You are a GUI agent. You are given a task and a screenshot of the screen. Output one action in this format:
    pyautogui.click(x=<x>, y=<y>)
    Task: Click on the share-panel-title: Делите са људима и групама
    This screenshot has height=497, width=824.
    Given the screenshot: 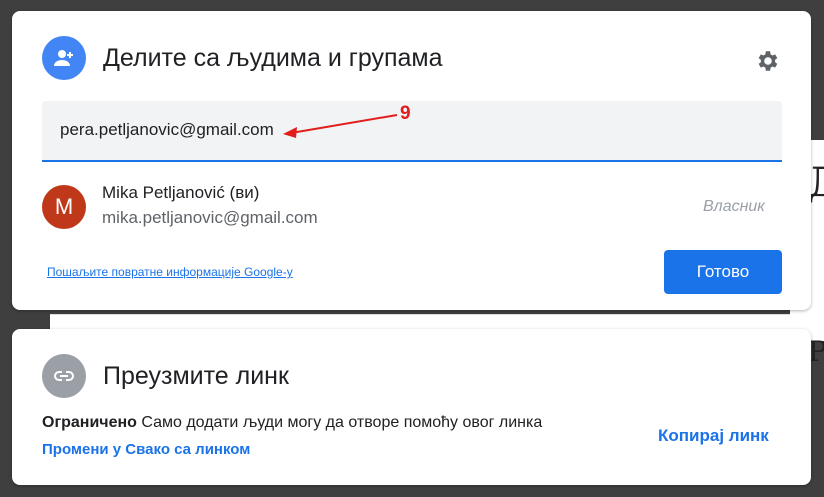 What is the action you would take?
    pyautogui.click(x=273, y=58)
    